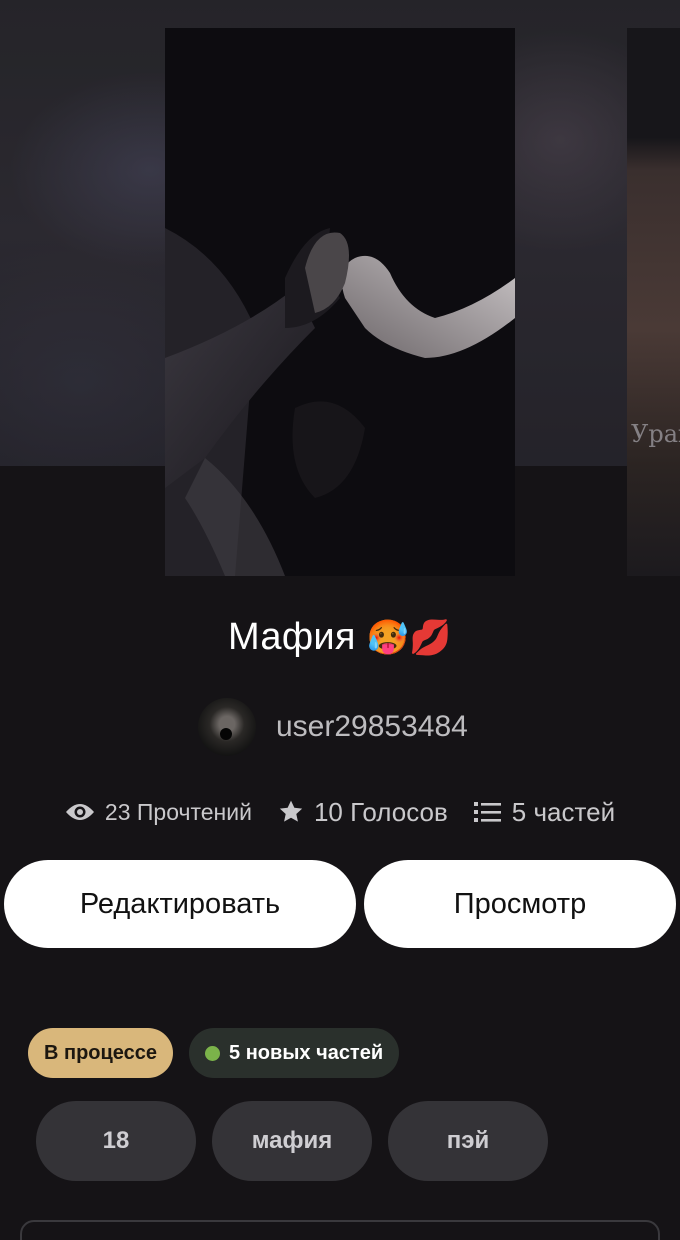 The height and width of the screenshot is (1240, 680). I want to click on story-title: Мафия 🥵💋, so click(340, 637).